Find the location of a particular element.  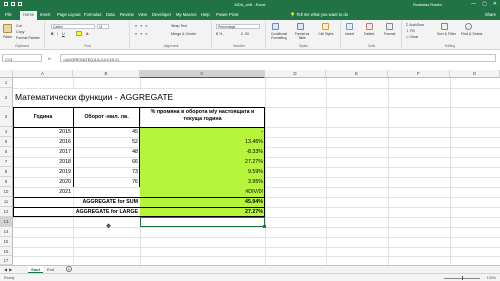

row-header-2: 2 is located at coordinates (6, 97).